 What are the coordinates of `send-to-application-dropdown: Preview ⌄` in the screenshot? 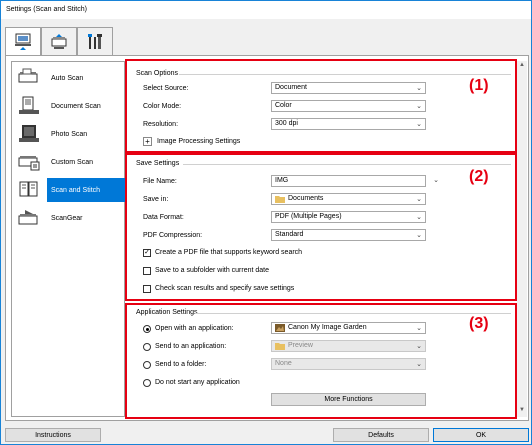 It's located at (348, 346).